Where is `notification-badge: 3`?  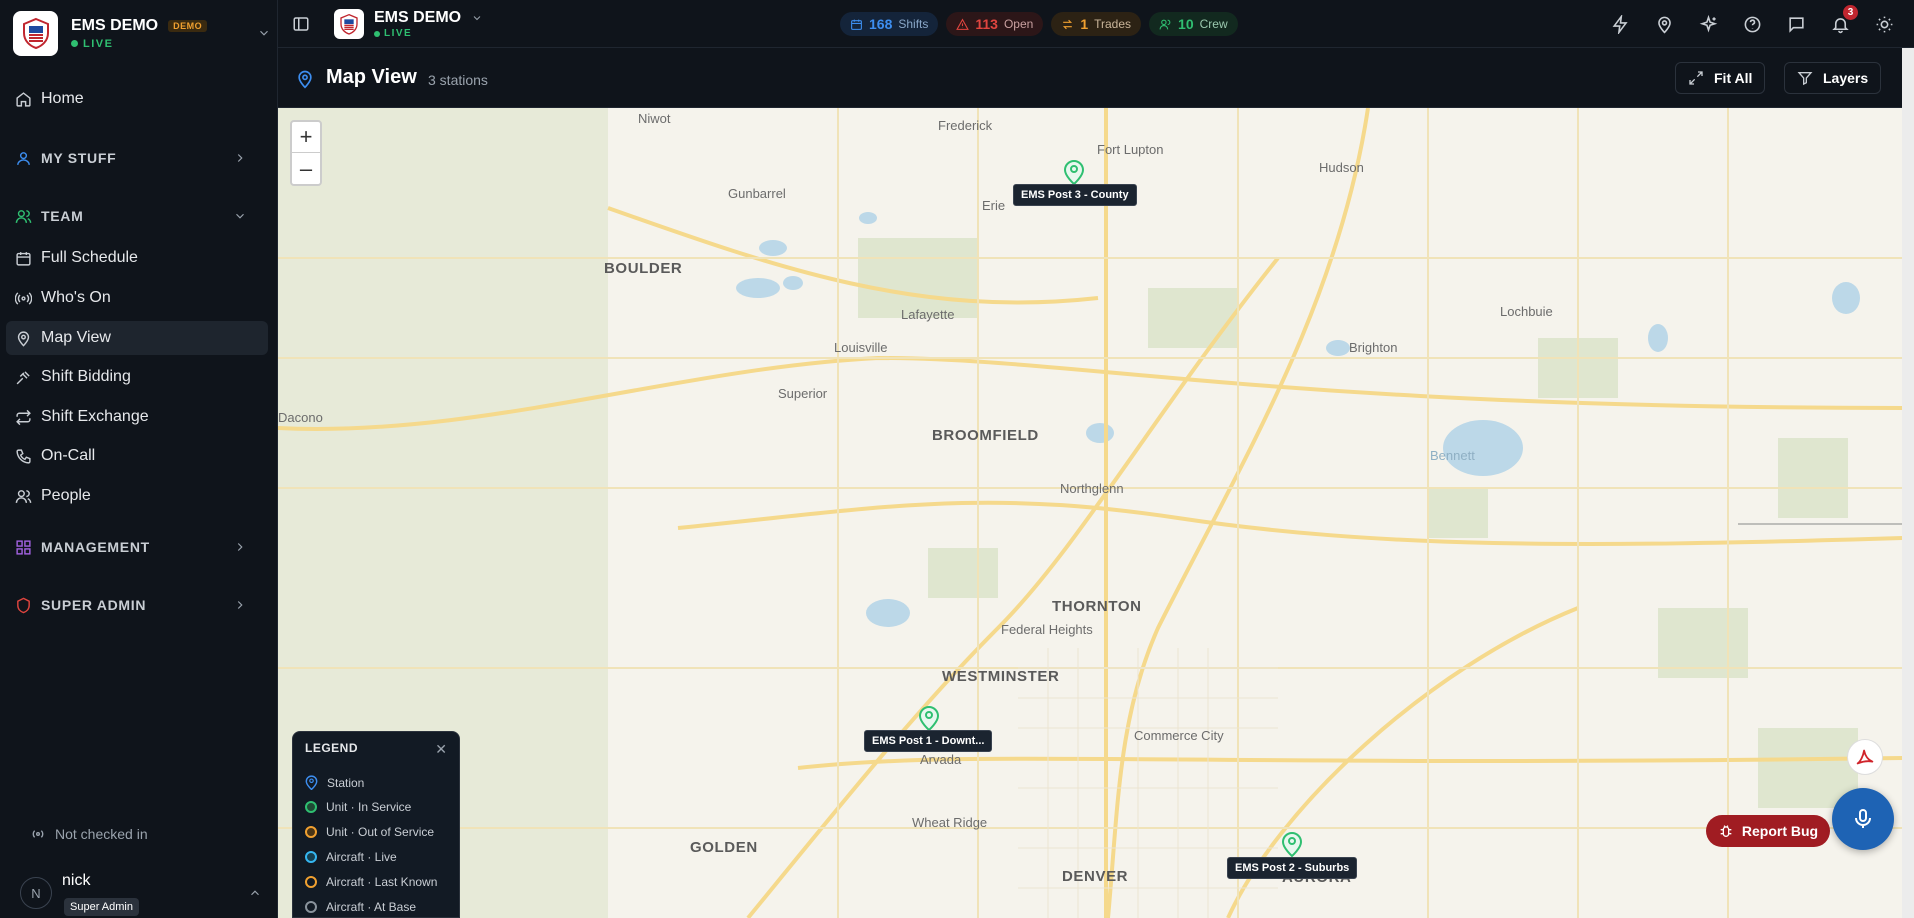
notification-badge: 3 is located at coordinates (1850, 12).